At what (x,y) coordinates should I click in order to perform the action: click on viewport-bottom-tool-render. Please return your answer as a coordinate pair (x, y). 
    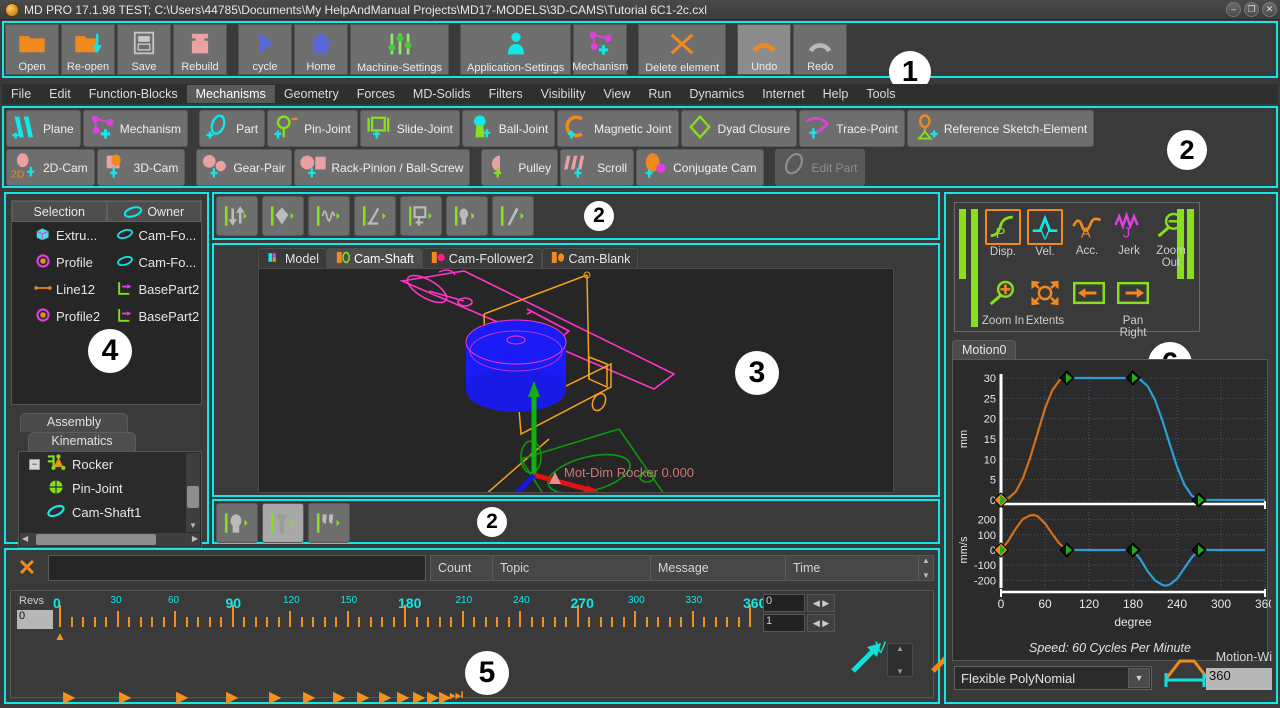
    Looking at the image, I should click on (329, 523).